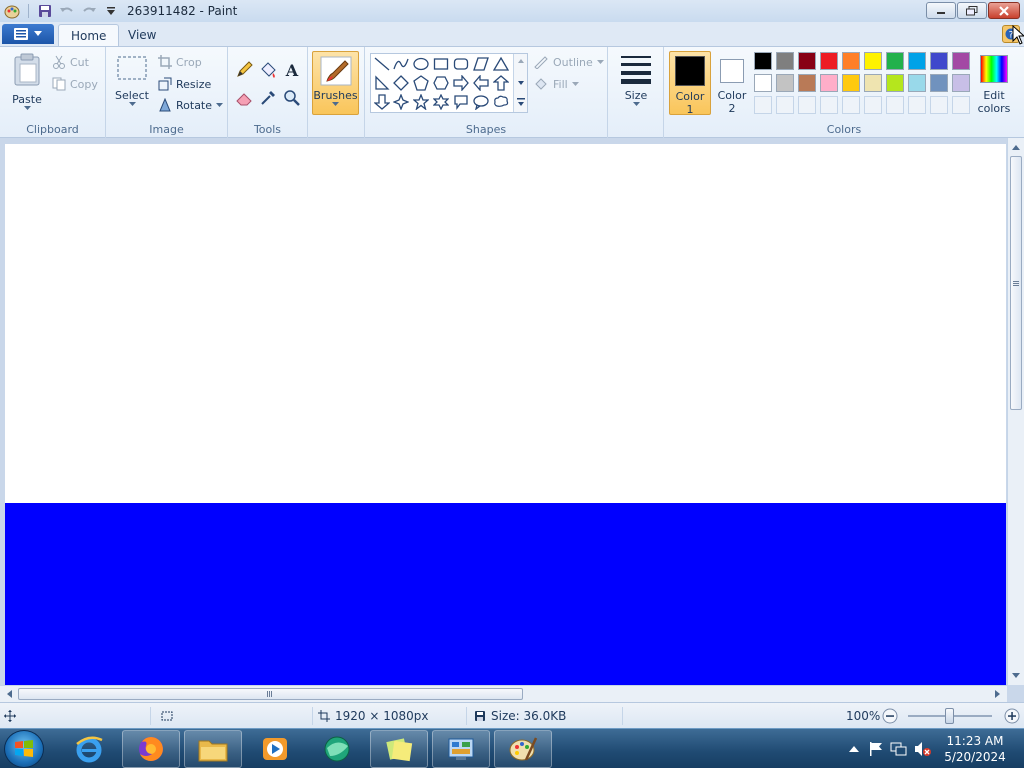 Image resolution: width=1024 pixels, height=768 pixels. I want to click on right-arrow-shape-icon, so click(461, 83).